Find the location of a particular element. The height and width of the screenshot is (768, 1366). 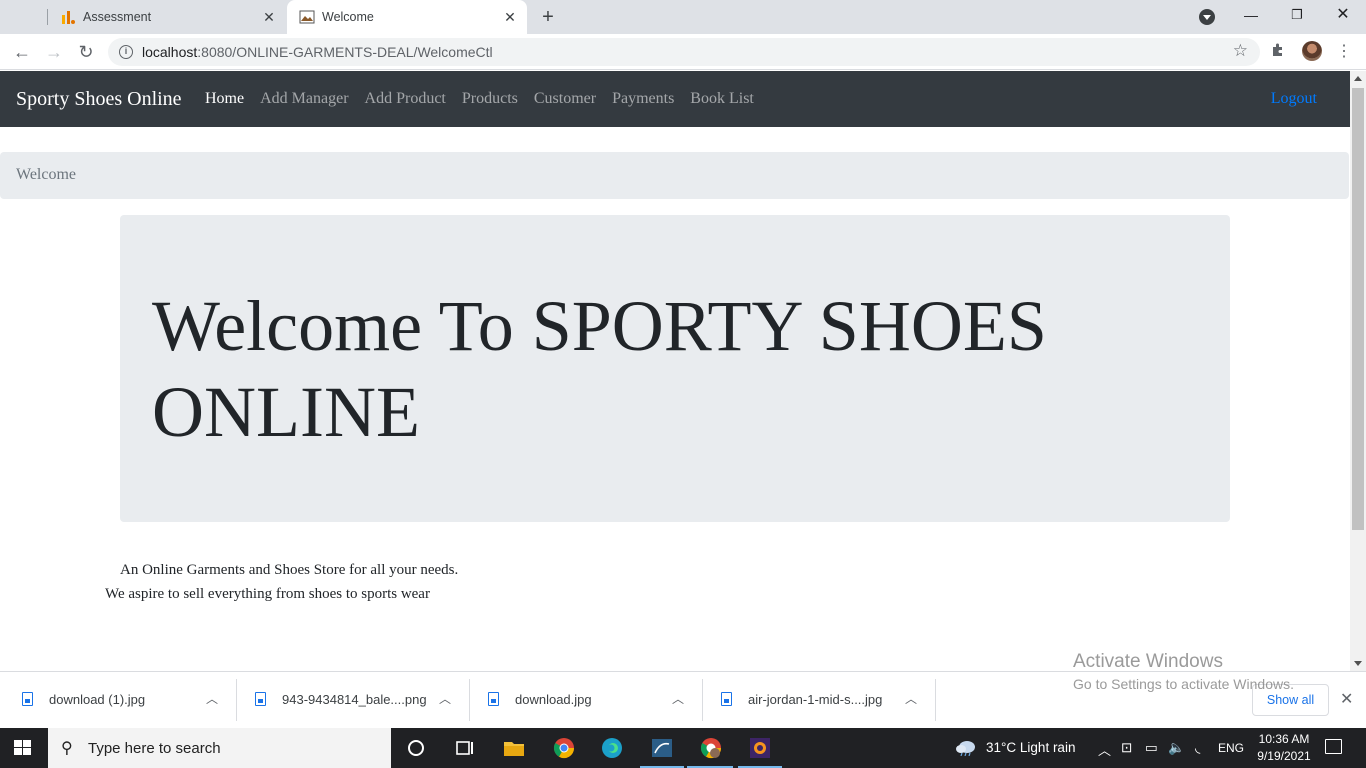

taskbar-search: ⚲ Type here to search is located at coordinates (219, 748).